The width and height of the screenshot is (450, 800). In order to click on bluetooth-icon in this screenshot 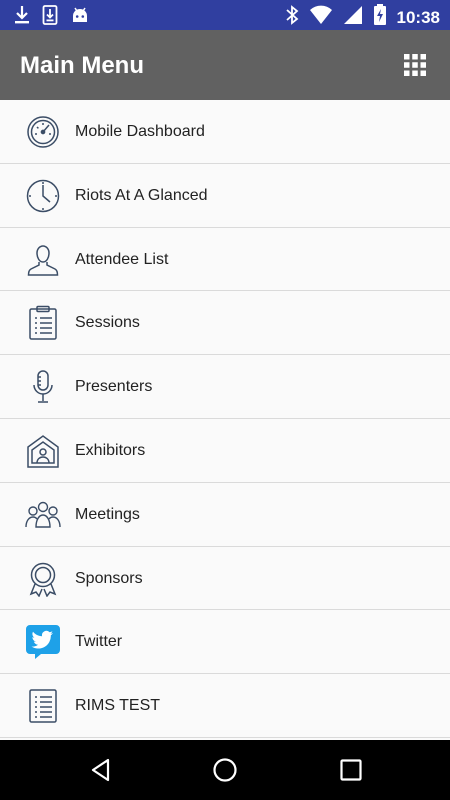, I will do `click(292, 17)`.